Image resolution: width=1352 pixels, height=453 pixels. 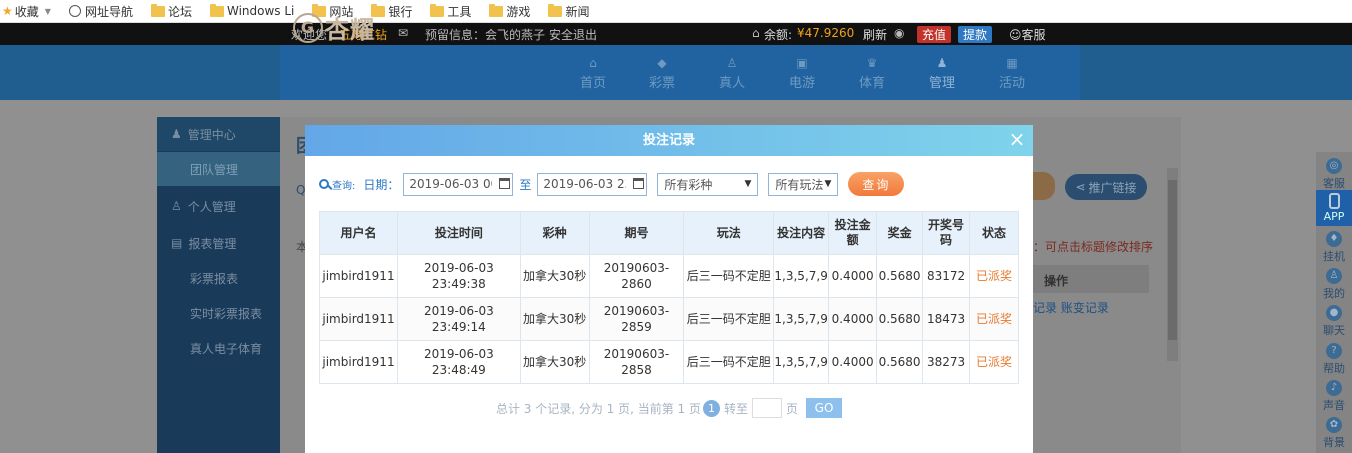 What do you see at coordinates (485, 35) in the screenshot?
I see `reserved-info: 预留信息：会飞的燕子` at bounding box center [485, 35].